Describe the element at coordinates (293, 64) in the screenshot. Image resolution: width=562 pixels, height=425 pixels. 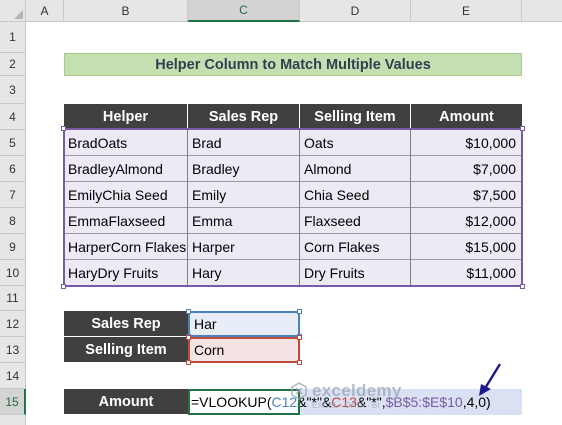
I see `sheet-title: Helper Column to Match Multiple Values` at that location.